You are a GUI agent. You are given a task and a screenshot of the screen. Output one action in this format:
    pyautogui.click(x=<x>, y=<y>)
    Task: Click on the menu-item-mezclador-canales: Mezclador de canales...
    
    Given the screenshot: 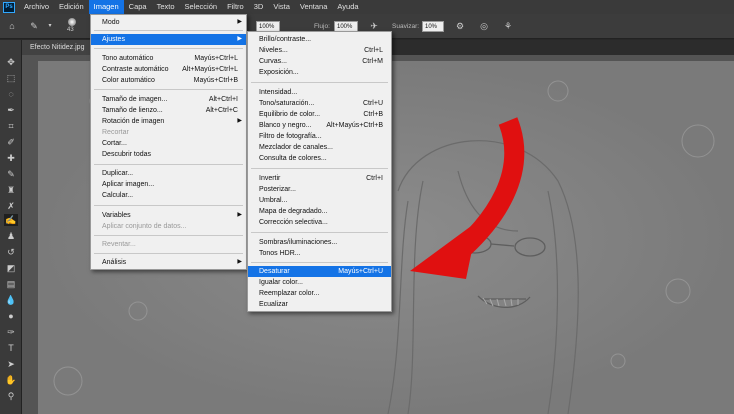 What is the action you would take?
    pyautogui.click(x=319, y=147)
    